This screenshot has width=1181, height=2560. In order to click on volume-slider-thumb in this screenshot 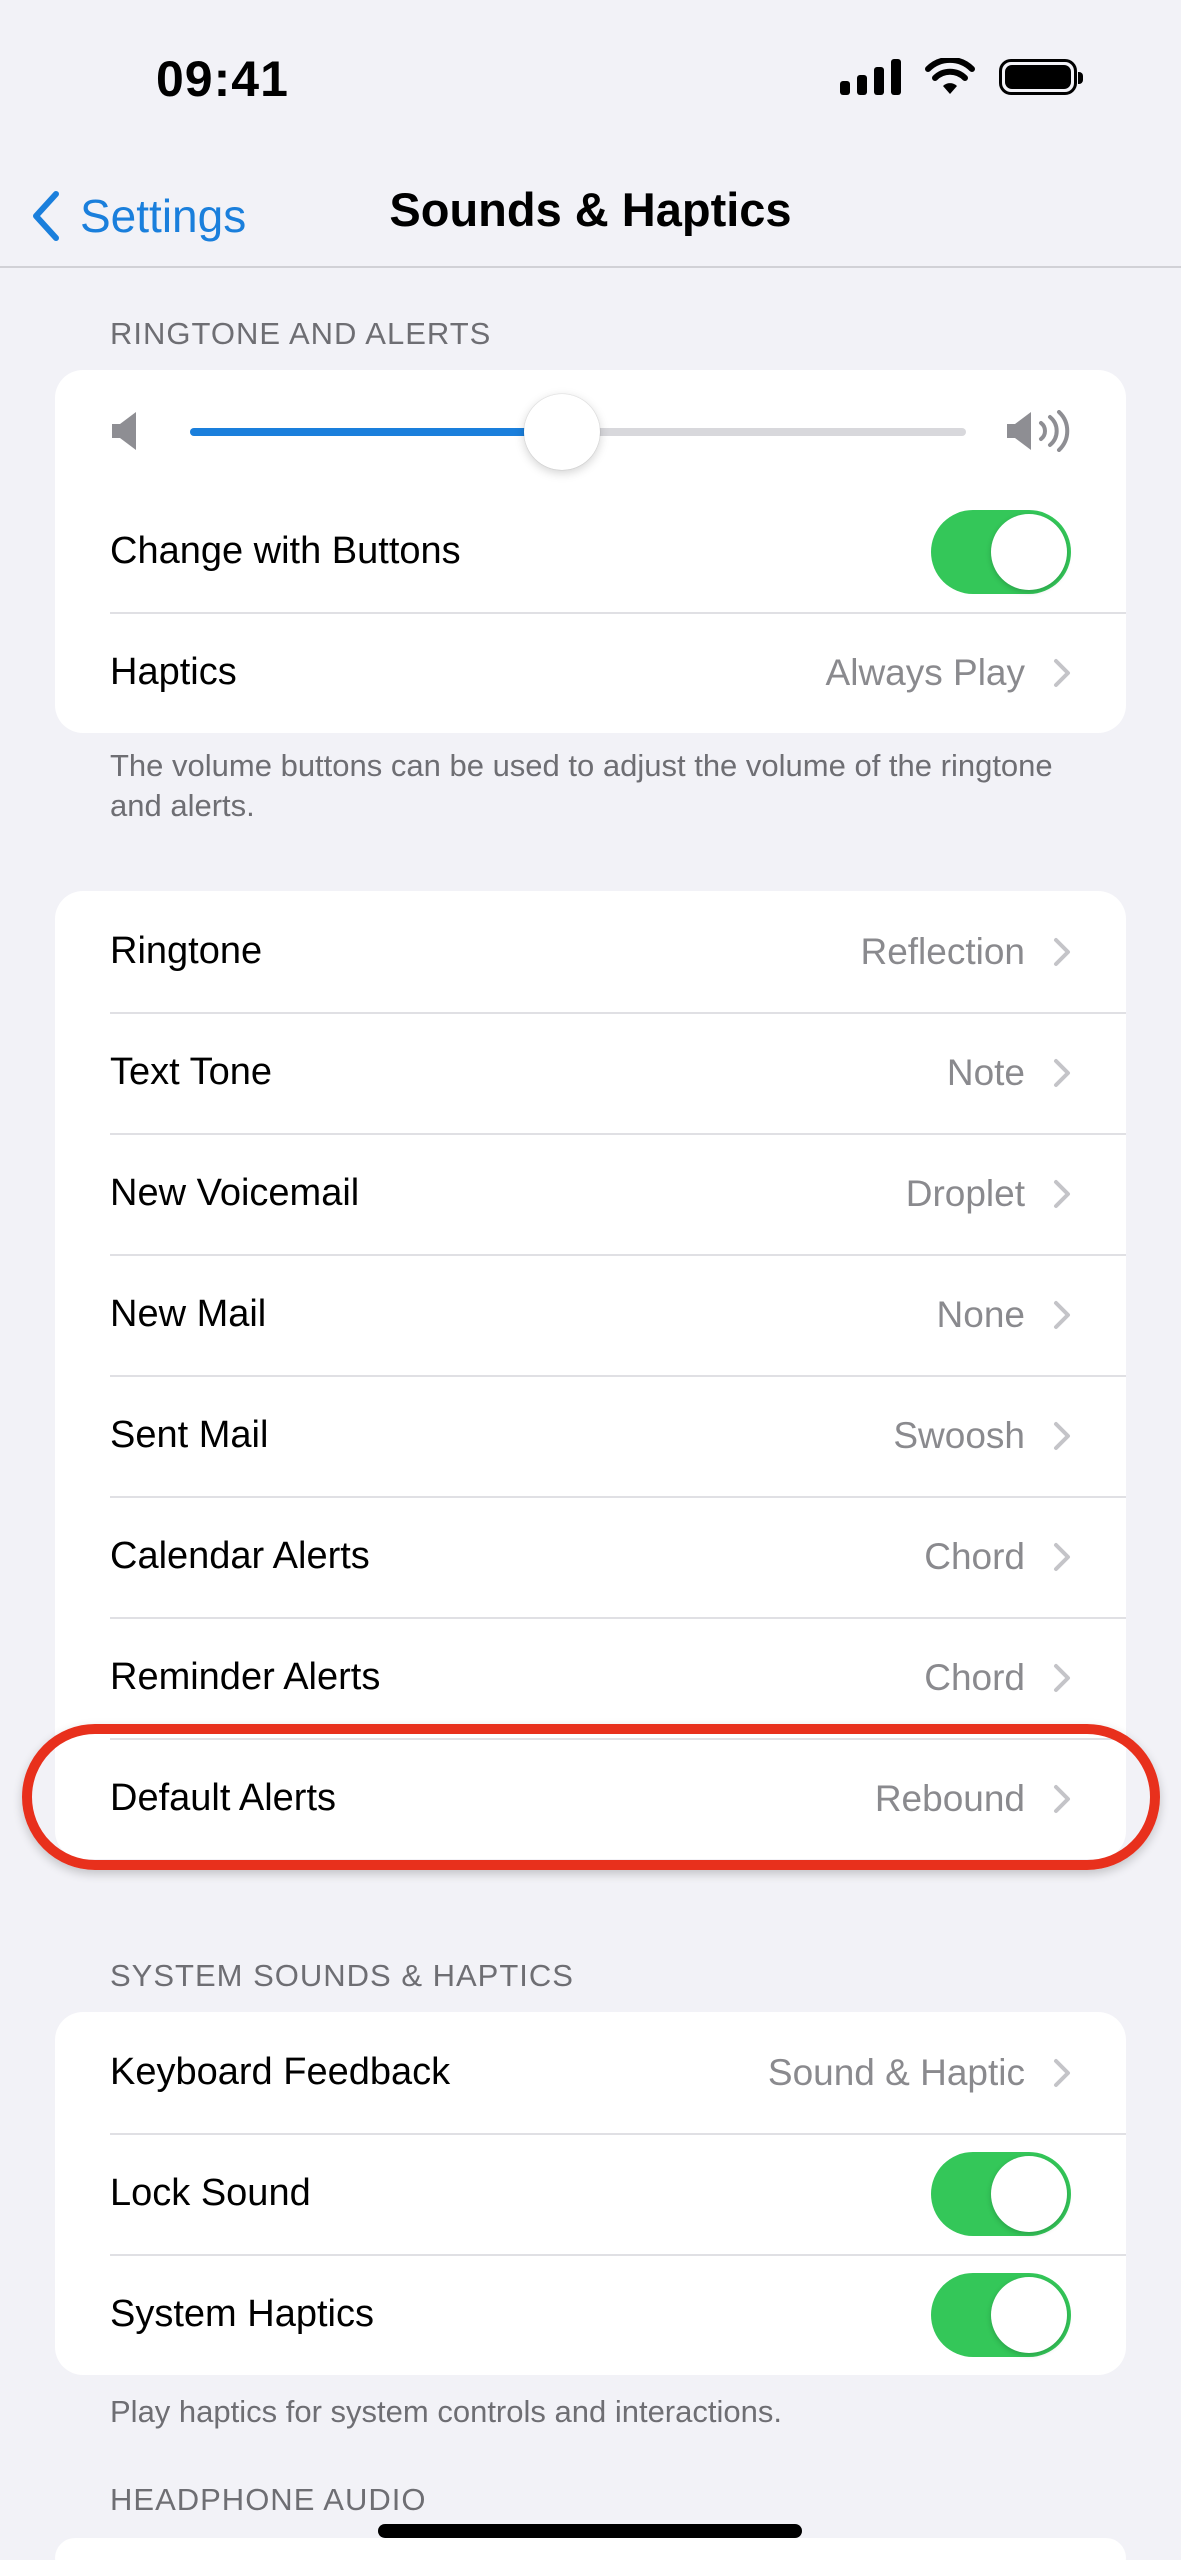, I will do `click(562, 432)`.